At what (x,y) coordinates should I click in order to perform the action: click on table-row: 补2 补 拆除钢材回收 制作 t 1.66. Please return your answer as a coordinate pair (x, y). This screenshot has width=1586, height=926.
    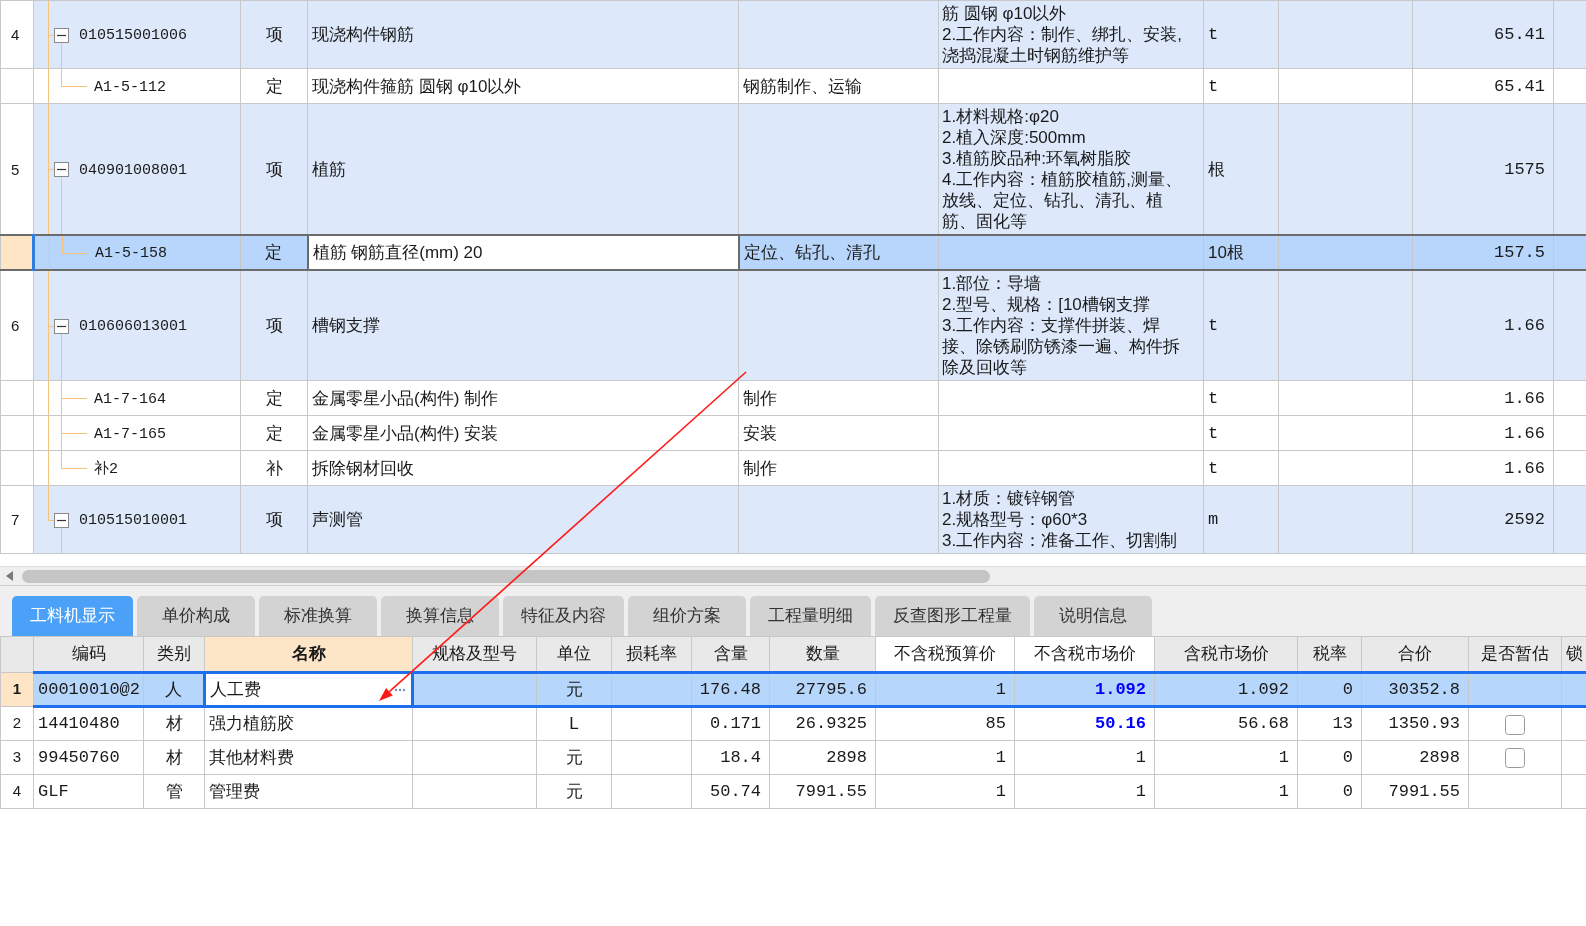
    Looking at the image, I should click on (793, 468).